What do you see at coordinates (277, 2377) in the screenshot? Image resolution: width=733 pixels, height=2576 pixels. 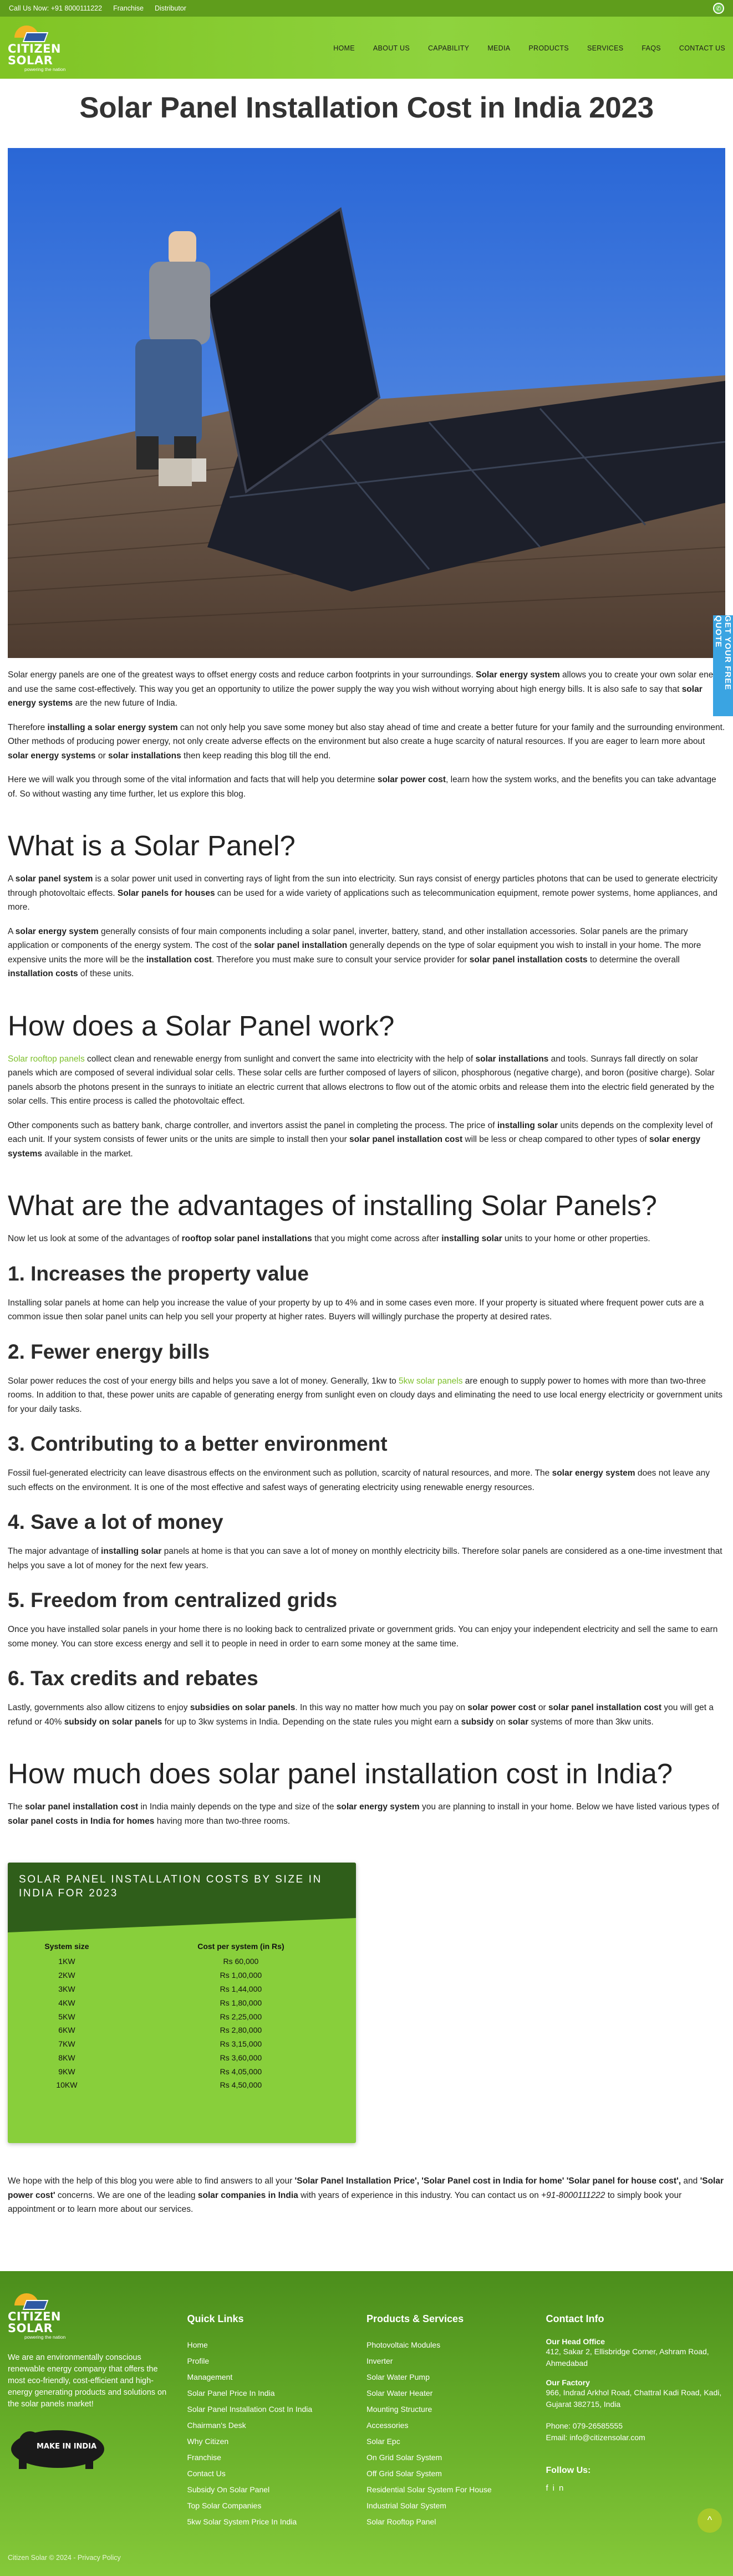 I see `quick-link-item: Management` at bounding box center [277, 2377].